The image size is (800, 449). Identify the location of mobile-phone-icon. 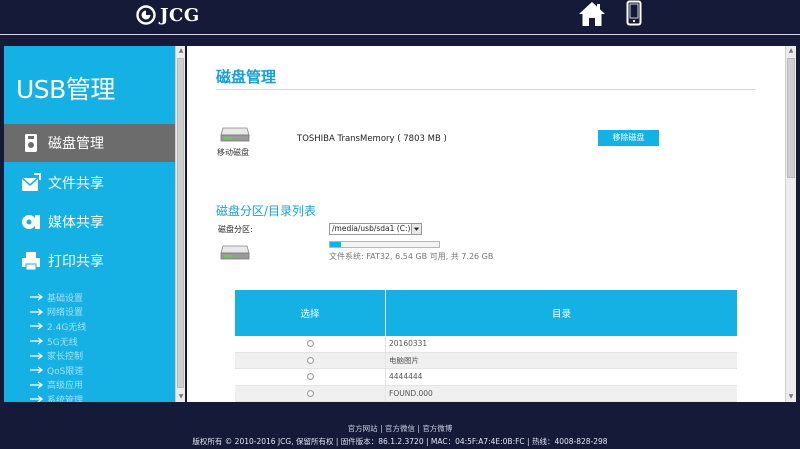
(634, 13).